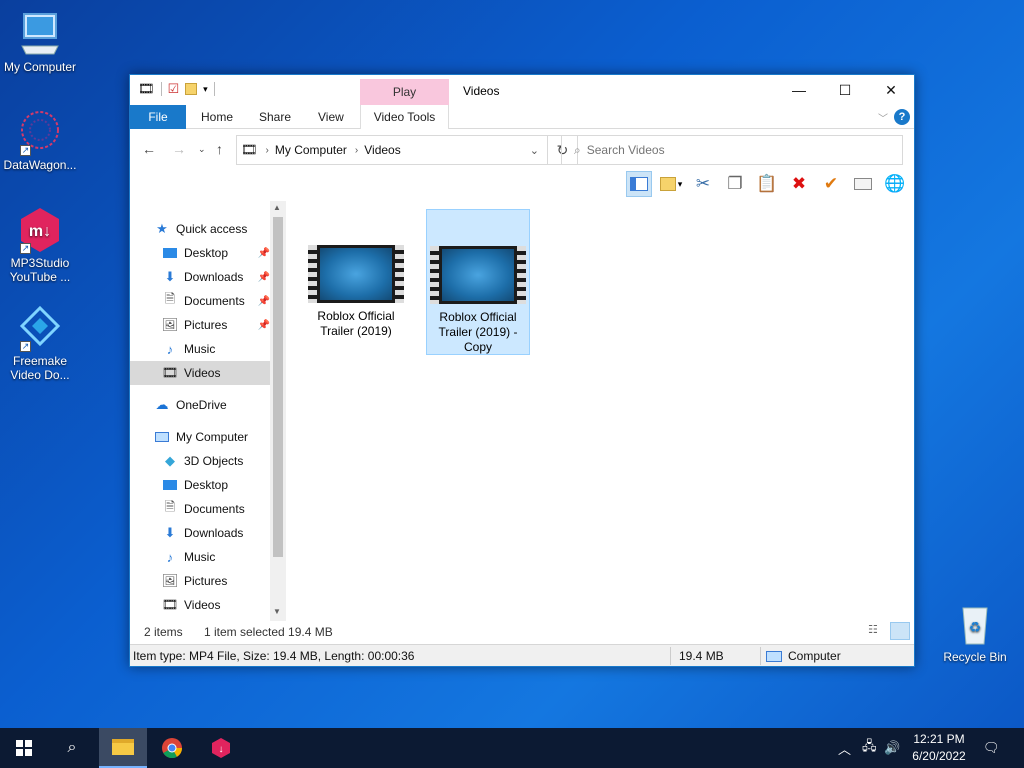 This screenshot has height=768, width=1024. I want to click on large-icons-view-button, so click(900, 631).